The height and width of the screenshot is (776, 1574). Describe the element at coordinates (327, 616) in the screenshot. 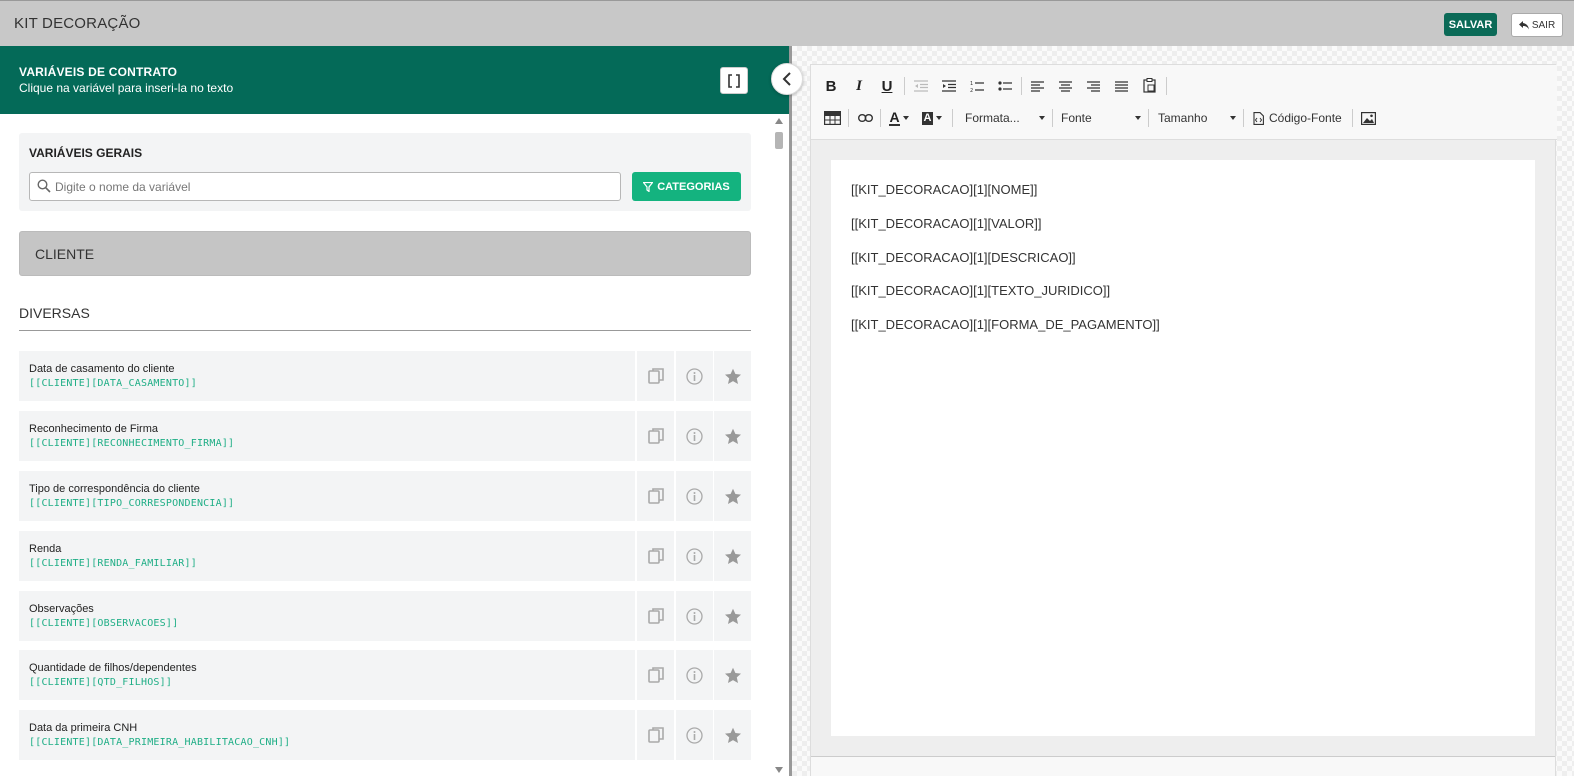

I see `variable-item: Observações [[CLIENTE][OBSERVACOES]]` at that location.